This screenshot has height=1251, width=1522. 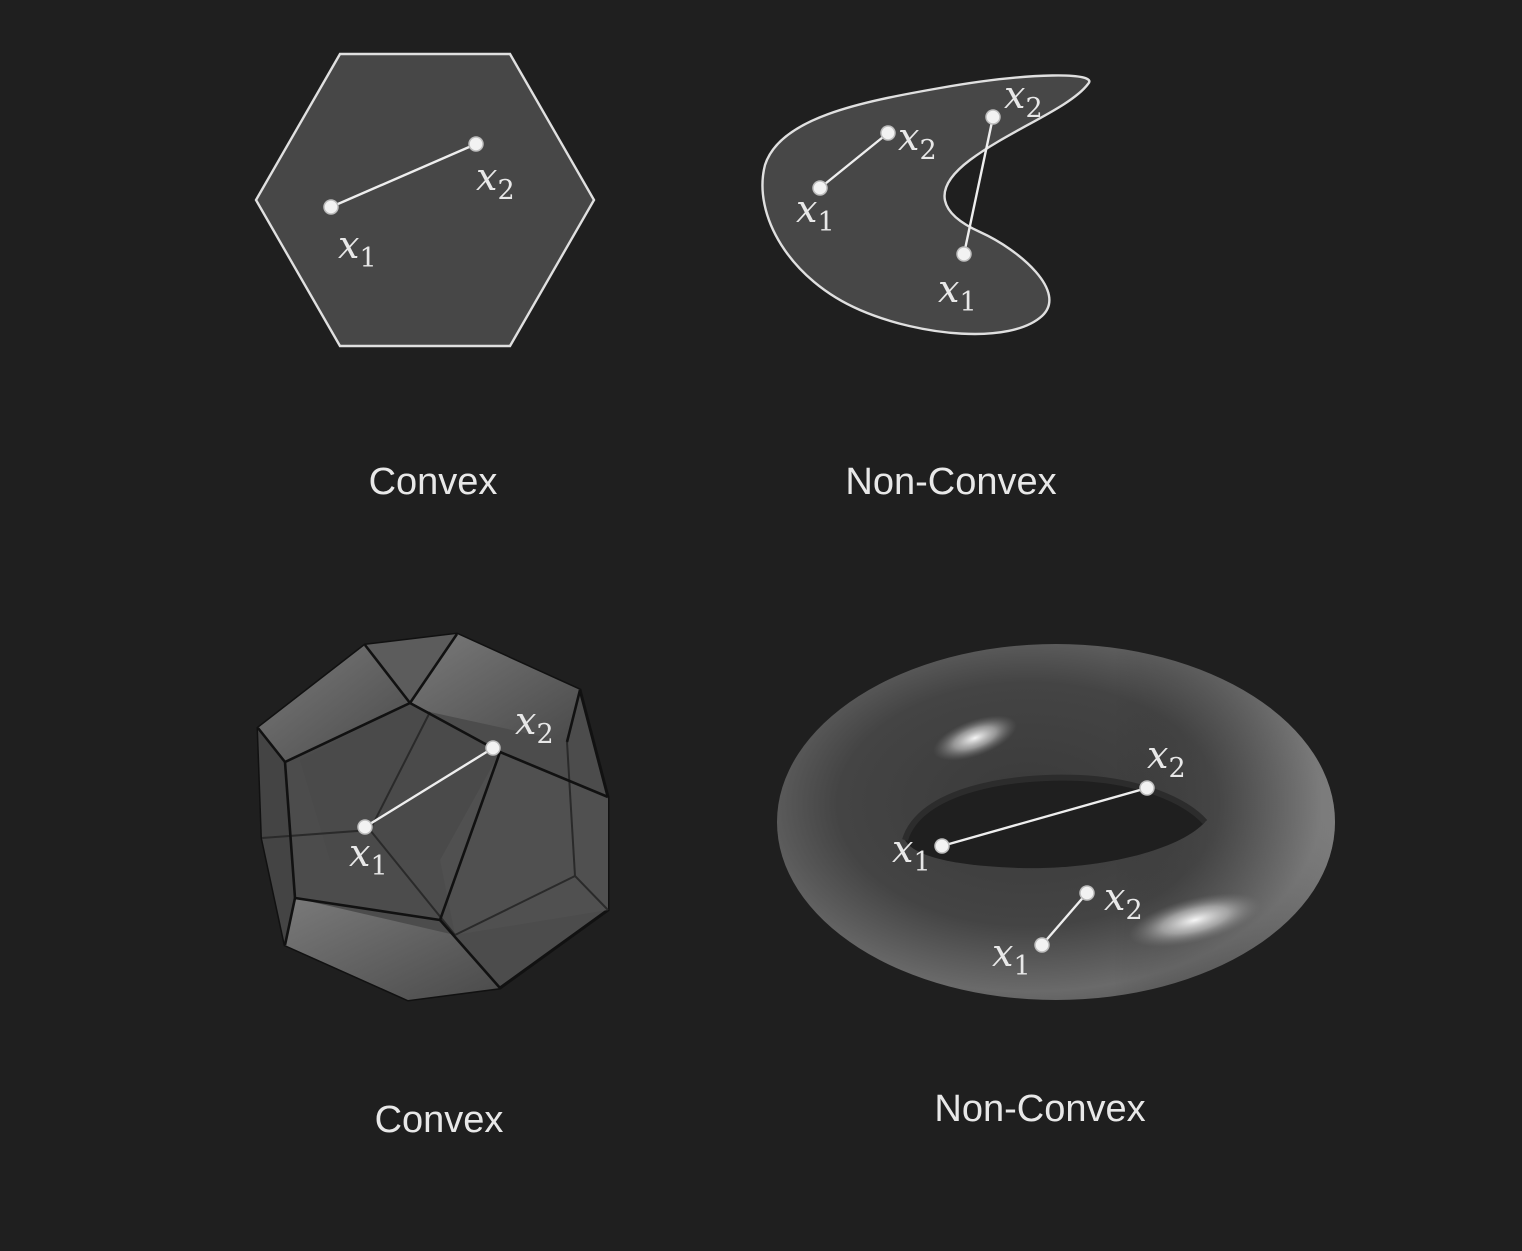 I want to click on caption-convex-2d: Convex, so click(x=433, y=482).